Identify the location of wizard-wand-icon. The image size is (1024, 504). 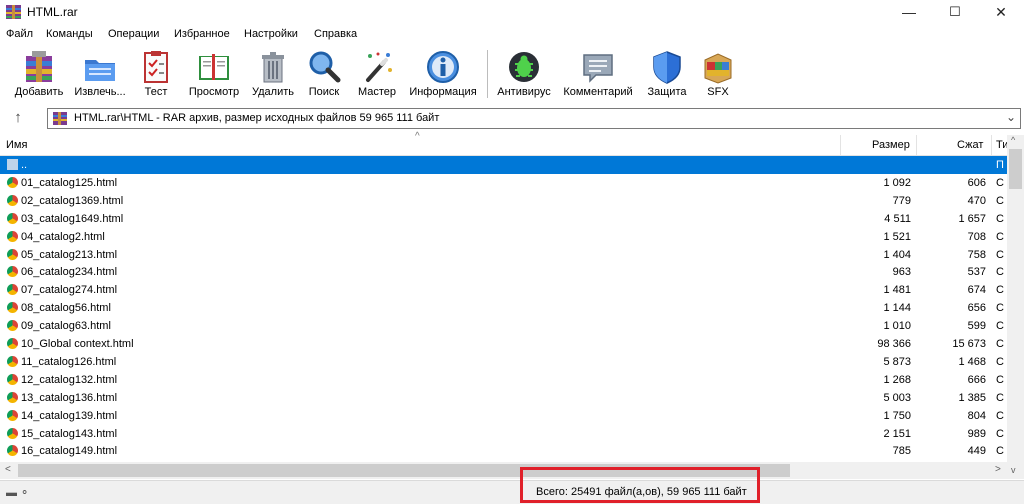
(379, 67).